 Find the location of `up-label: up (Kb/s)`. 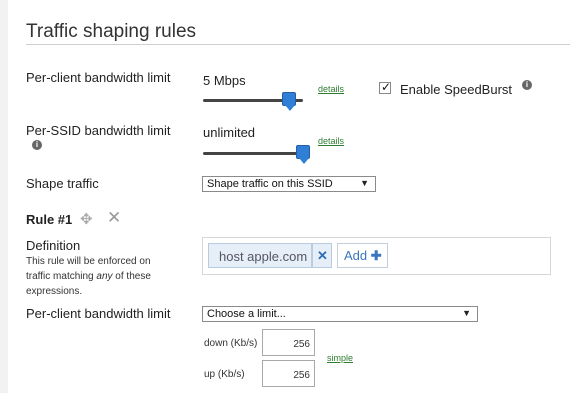

up-label: up (Kb/s) is located at coordinates (224, 374).